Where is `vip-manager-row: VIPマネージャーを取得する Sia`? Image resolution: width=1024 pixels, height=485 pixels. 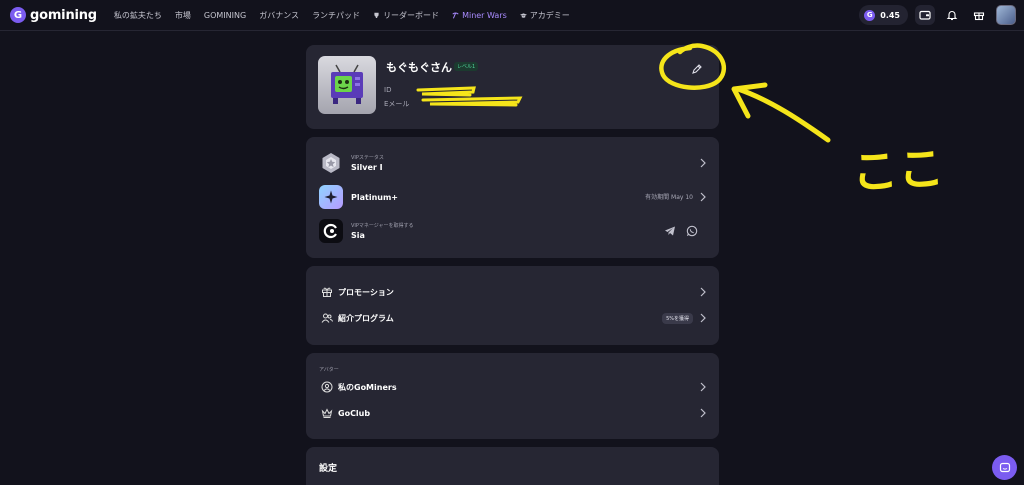 vip-manager-row: VIPマネージャーを取得する Sia is located at coordinates (512, 231).